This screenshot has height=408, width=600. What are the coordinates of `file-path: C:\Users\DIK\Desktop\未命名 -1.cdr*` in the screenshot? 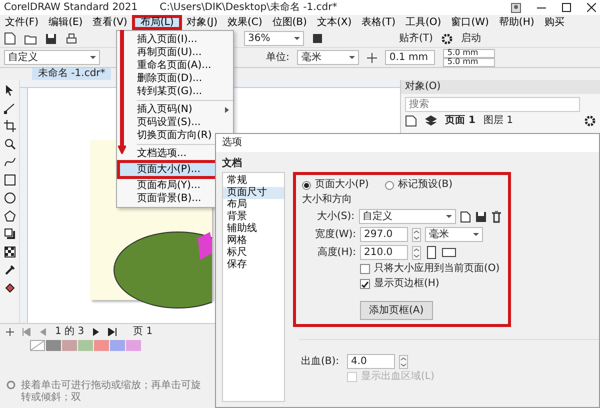 It's located at (249, 8).